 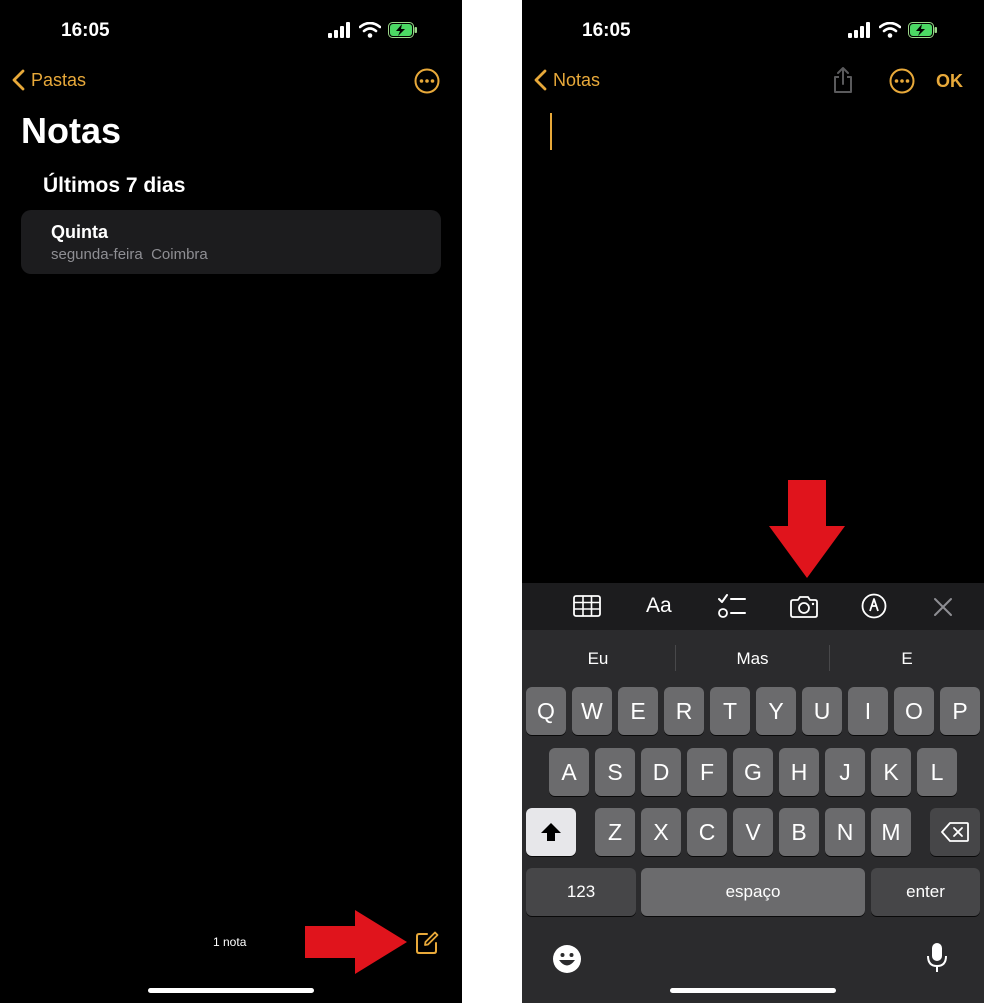 I want to click on prediction-3: E, so click(x=907, y=659).